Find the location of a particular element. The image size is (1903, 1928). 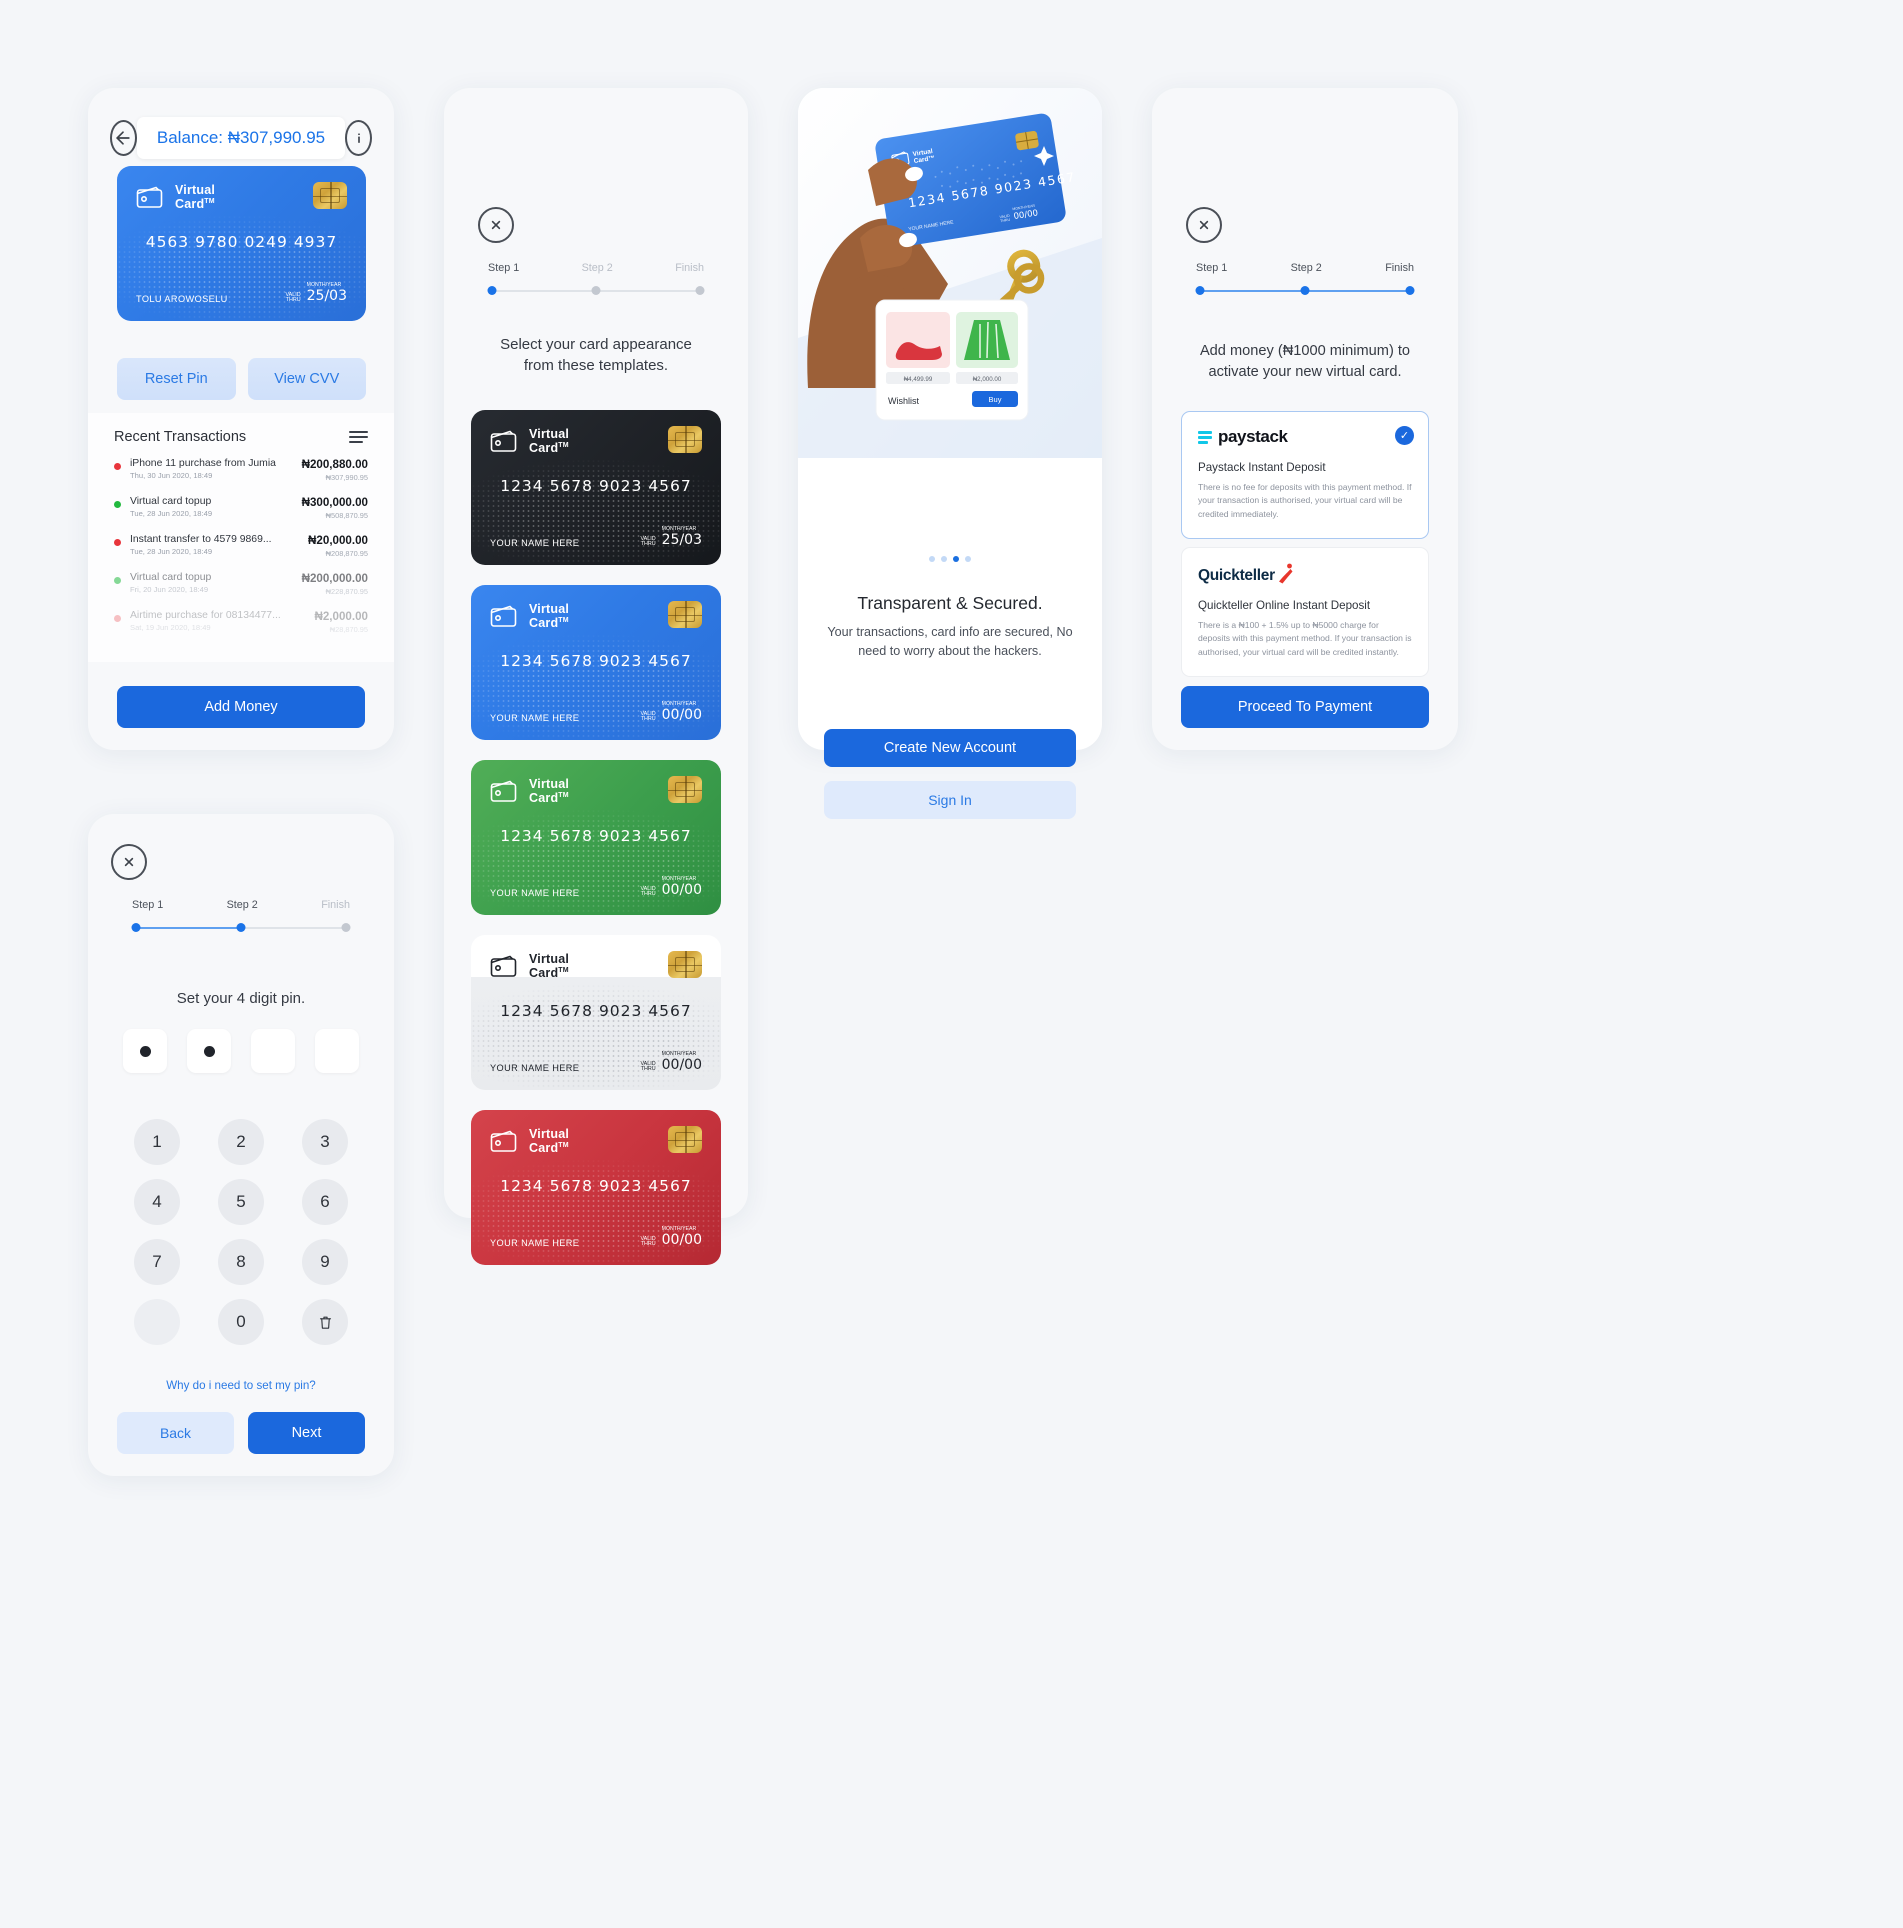

view-cvv-button: View CVV is located at coordinates (306, 379).